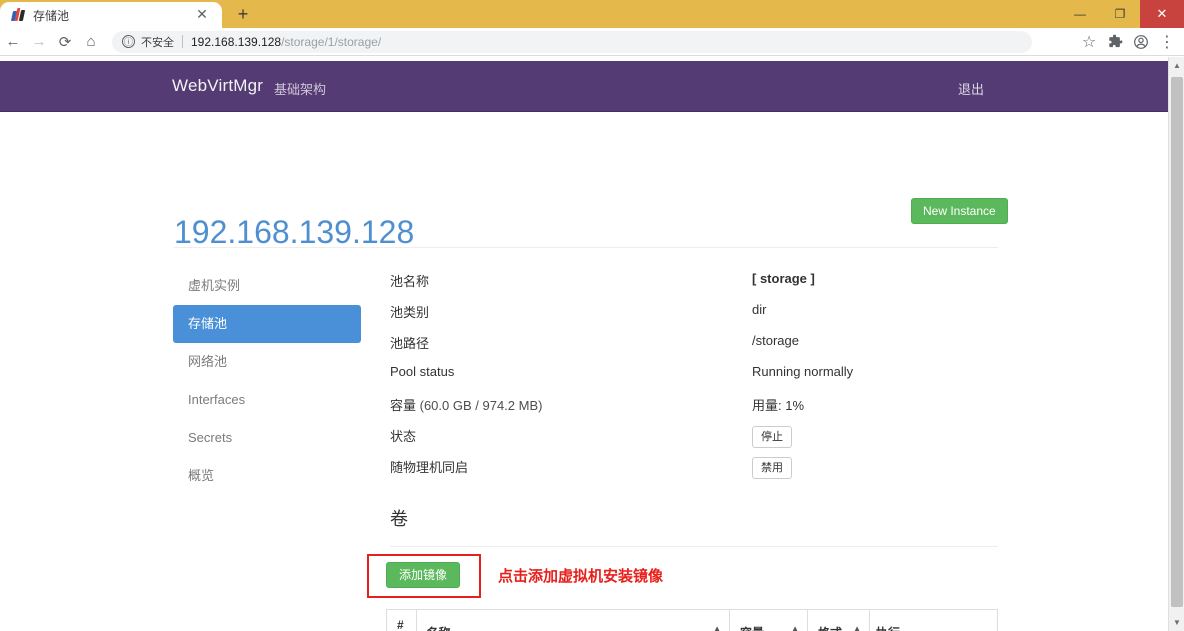 The height and width of the screenshot is (631, 1184). Describe the element at coordinates (267, 362) in the screenshot. I see `sidebar-item-networks: 网络池` at that location.